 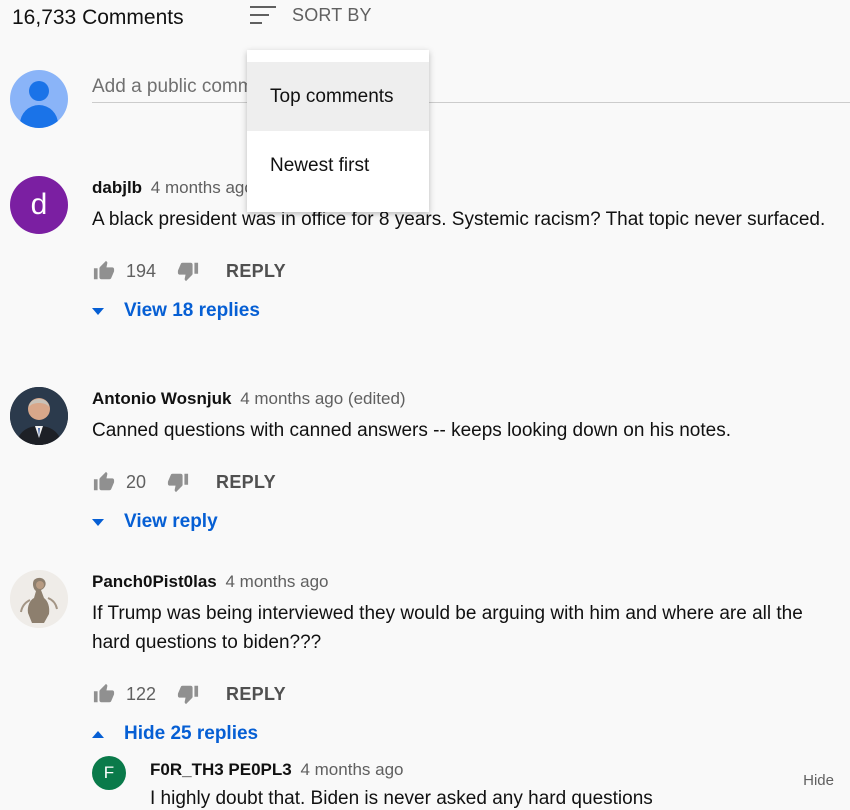 I want to click on comment-actions: 194 REPLY, so click(x=462, y=271).